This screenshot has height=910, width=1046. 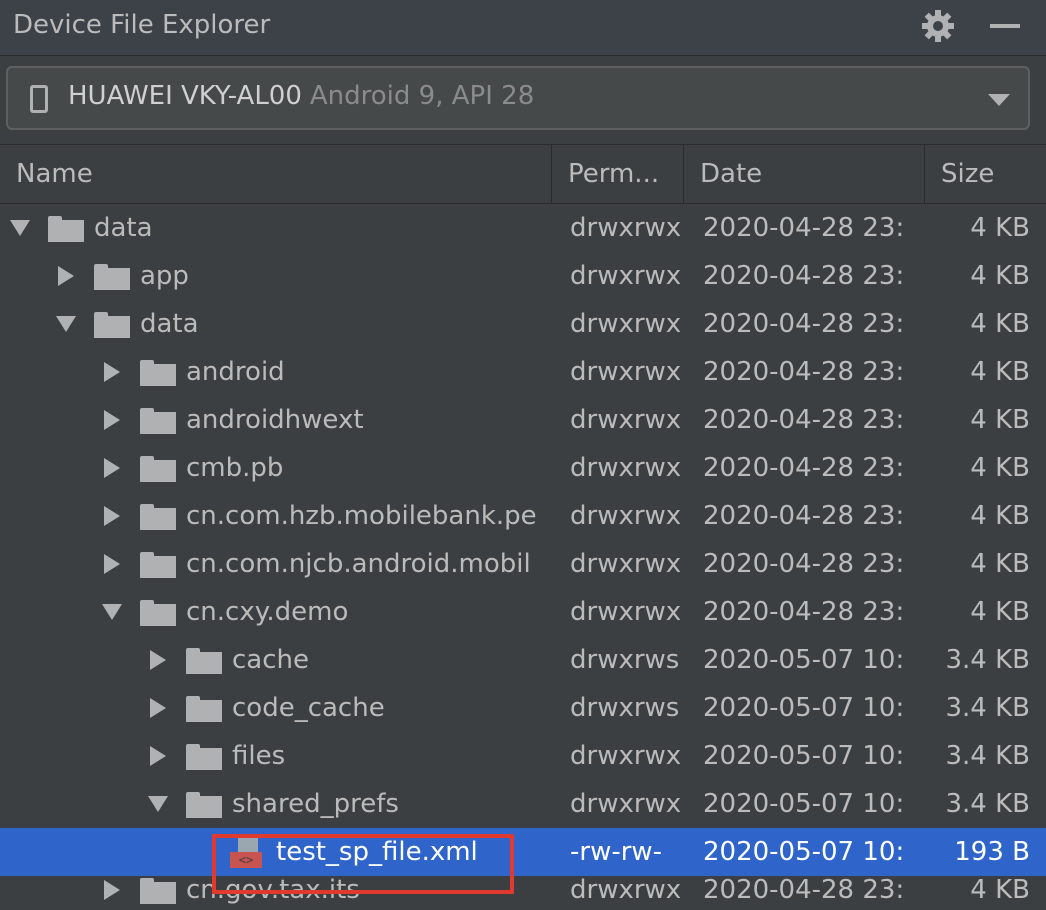 I want to click on file-name: cn.cxy.demo, so click(x=267, y=612).